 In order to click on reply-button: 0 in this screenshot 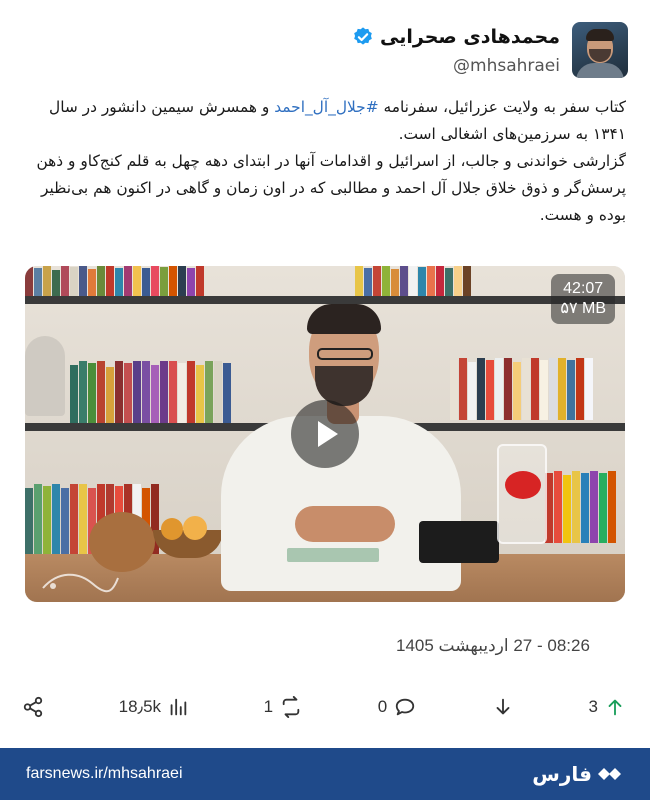, I will do `click(397, 707)`.